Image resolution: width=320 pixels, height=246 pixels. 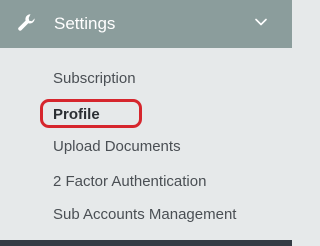 I want to click on menu-item-subscription: Subscription, so click(x=94, y=79).